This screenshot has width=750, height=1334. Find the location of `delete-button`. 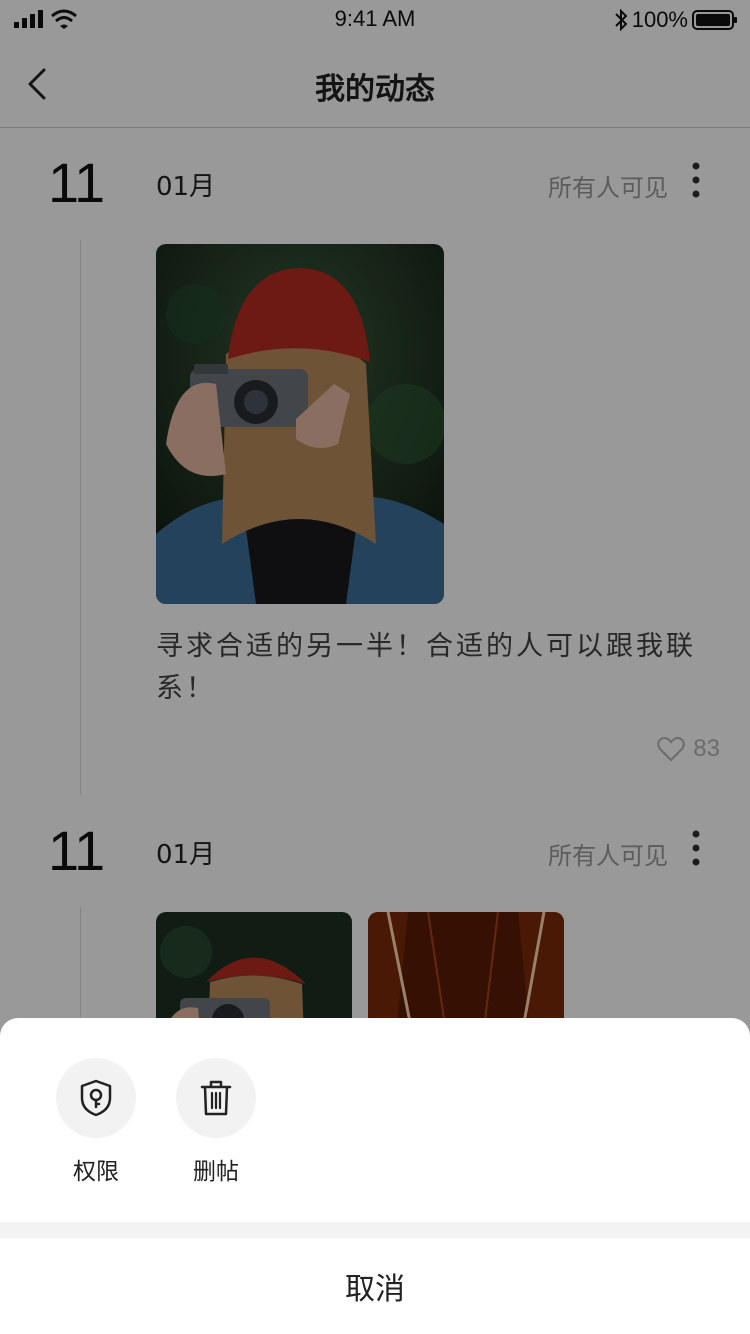

delete-button is located at coordinates (216, 1098).